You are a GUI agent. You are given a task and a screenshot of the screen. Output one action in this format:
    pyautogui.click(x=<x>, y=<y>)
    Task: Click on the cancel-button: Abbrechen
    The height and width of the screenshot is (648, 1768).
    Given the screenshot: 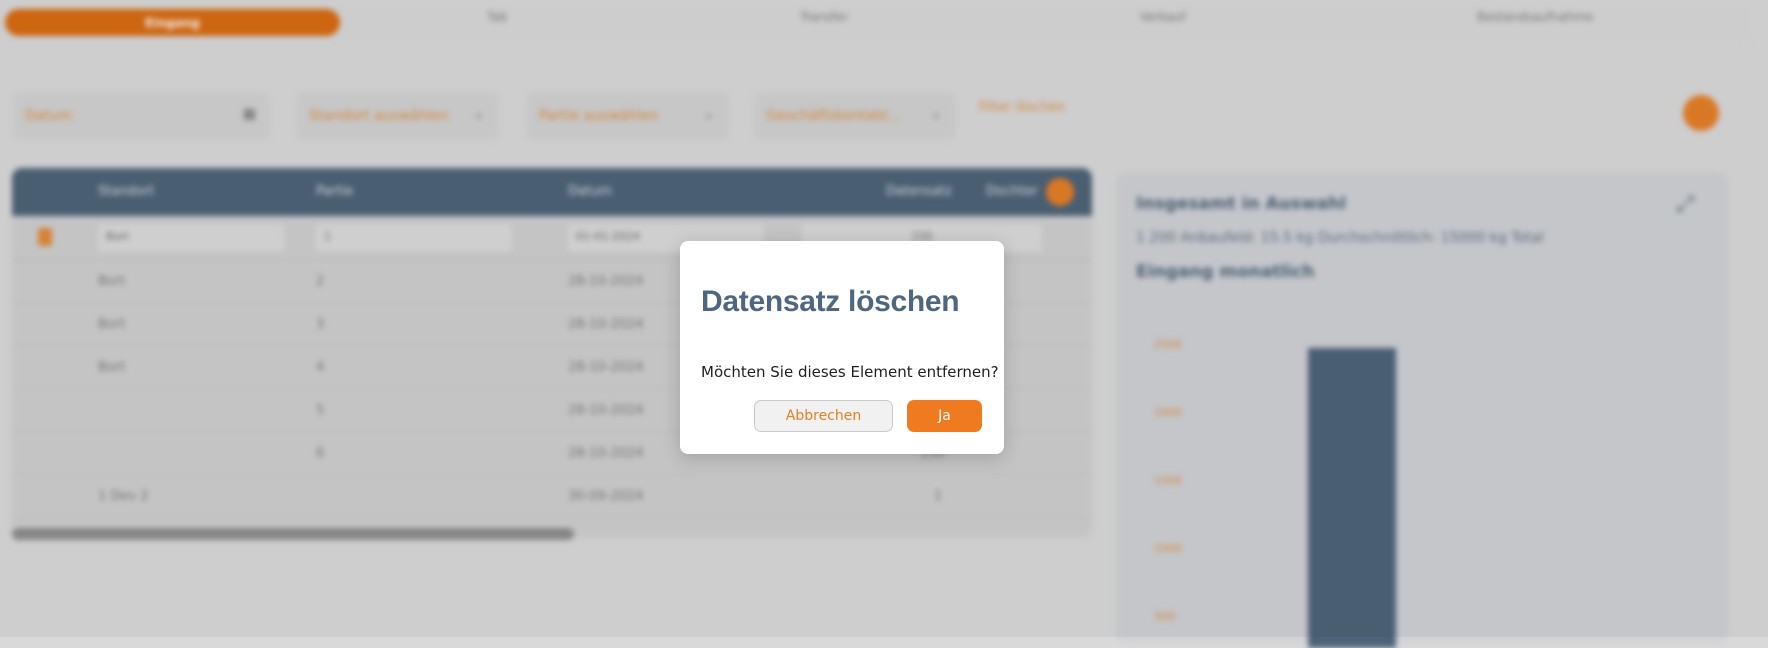 What is the action you would take?
    pyautogui.click(x=823, y=416)
    